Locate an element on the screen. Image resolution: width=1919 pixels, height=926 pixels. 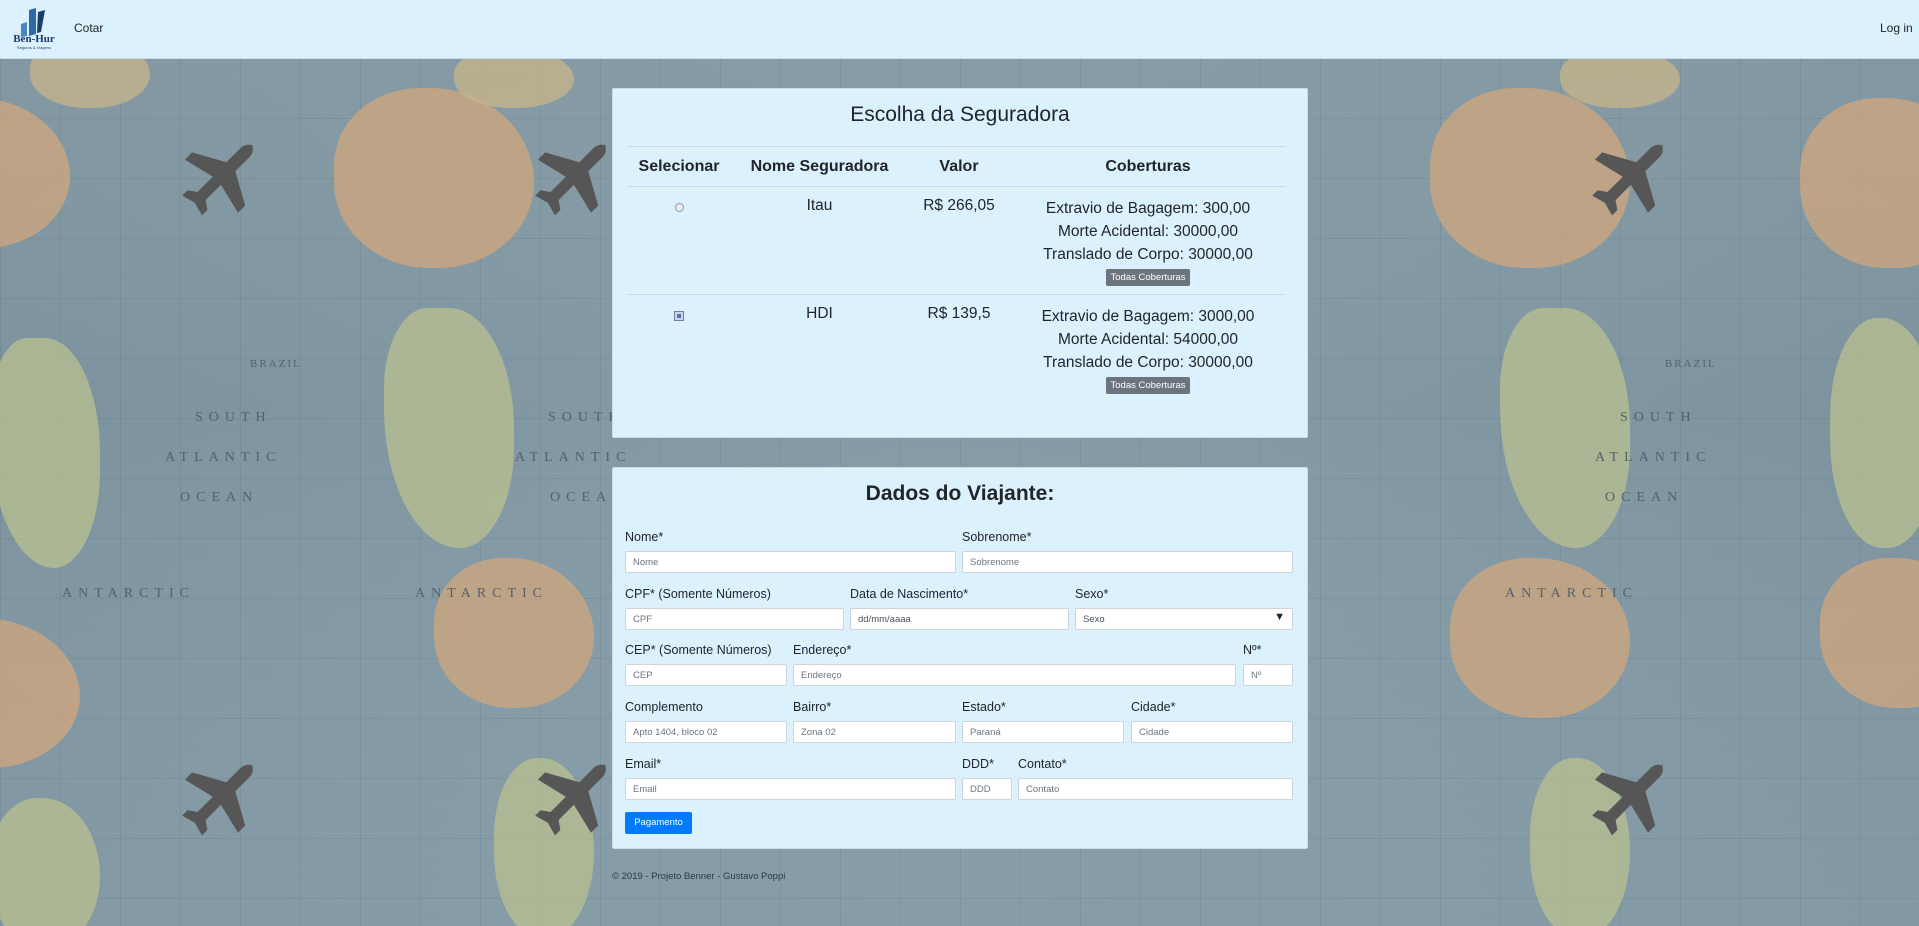
label-email: Email* is located at coordinates (643, 764).